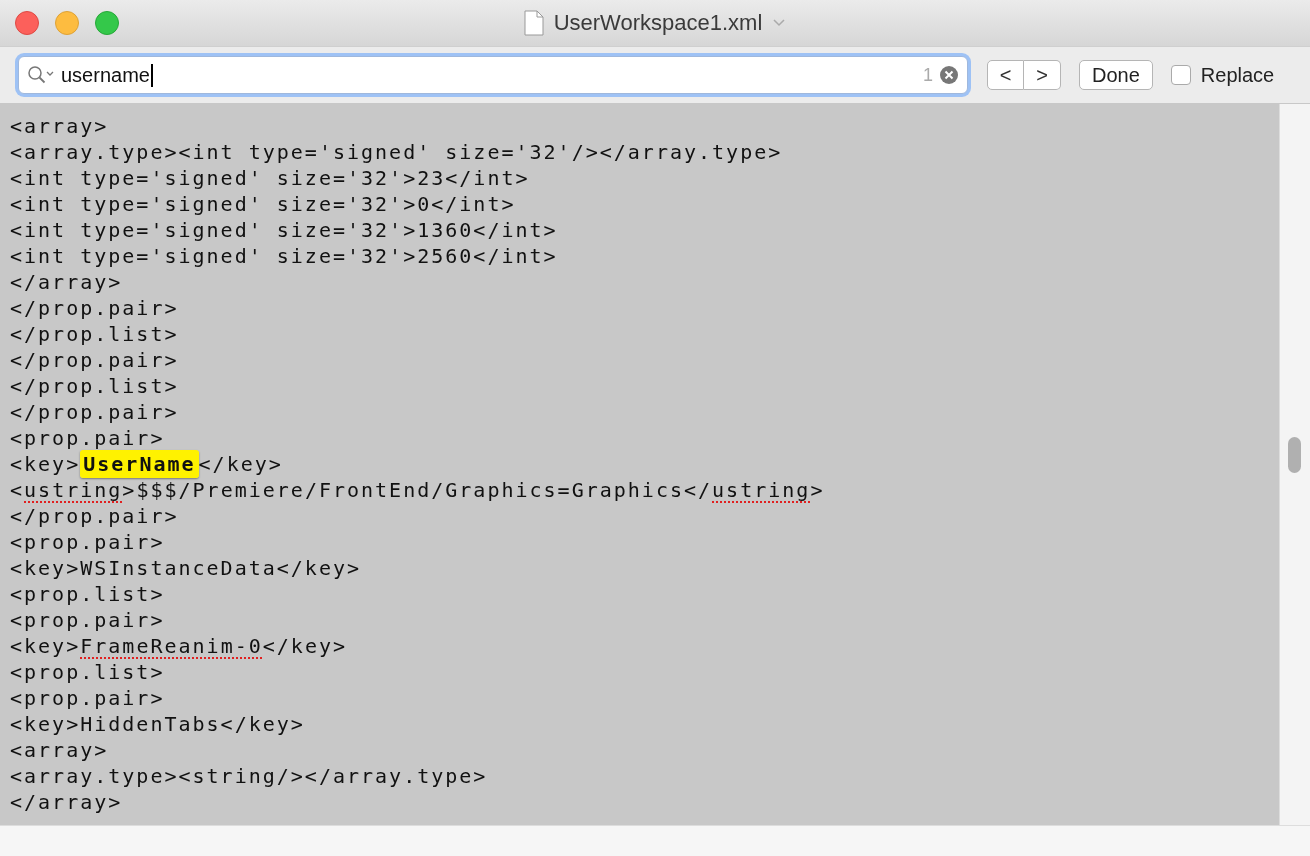  I want to click on replace-checkbox, so click(1180, 75).